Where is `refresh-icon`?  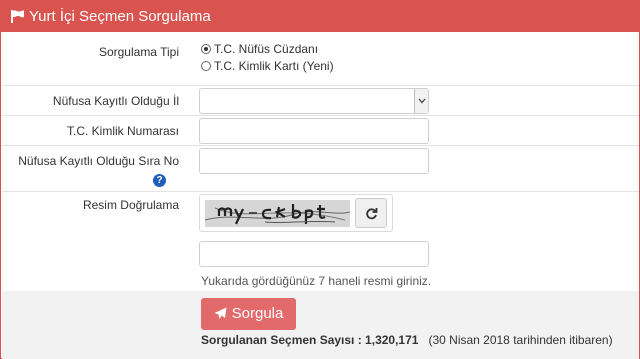
refresh-icon is located at coordinates (372, 214).